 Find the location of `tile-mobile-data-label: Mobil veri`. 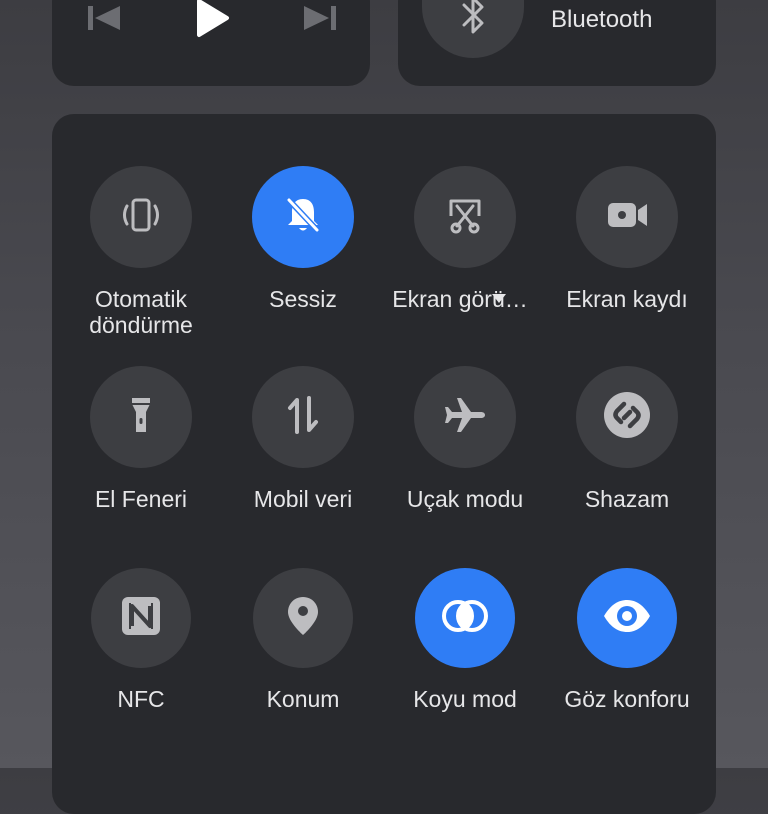

tile-mobile-data-label: Mobil veri is located at coordinates (303, 499).